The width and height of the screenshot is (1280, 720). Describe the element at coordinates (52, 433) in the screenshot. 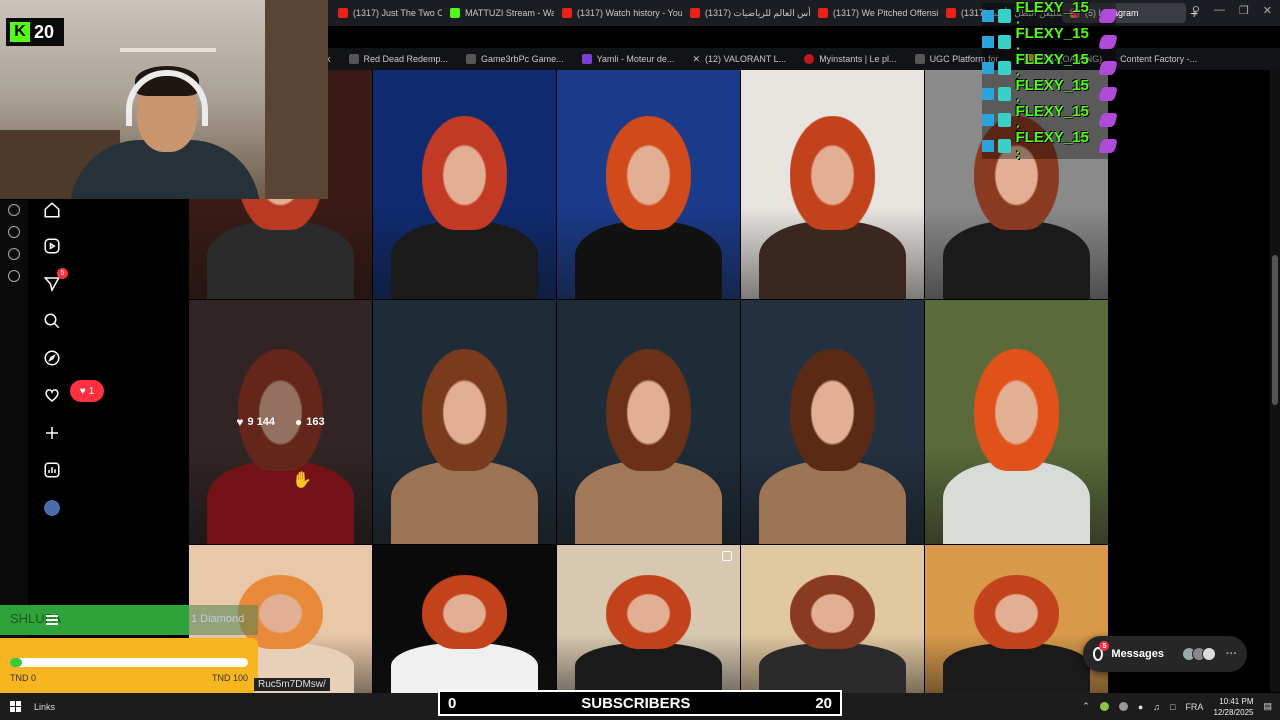

I see `create-icon` at that location.